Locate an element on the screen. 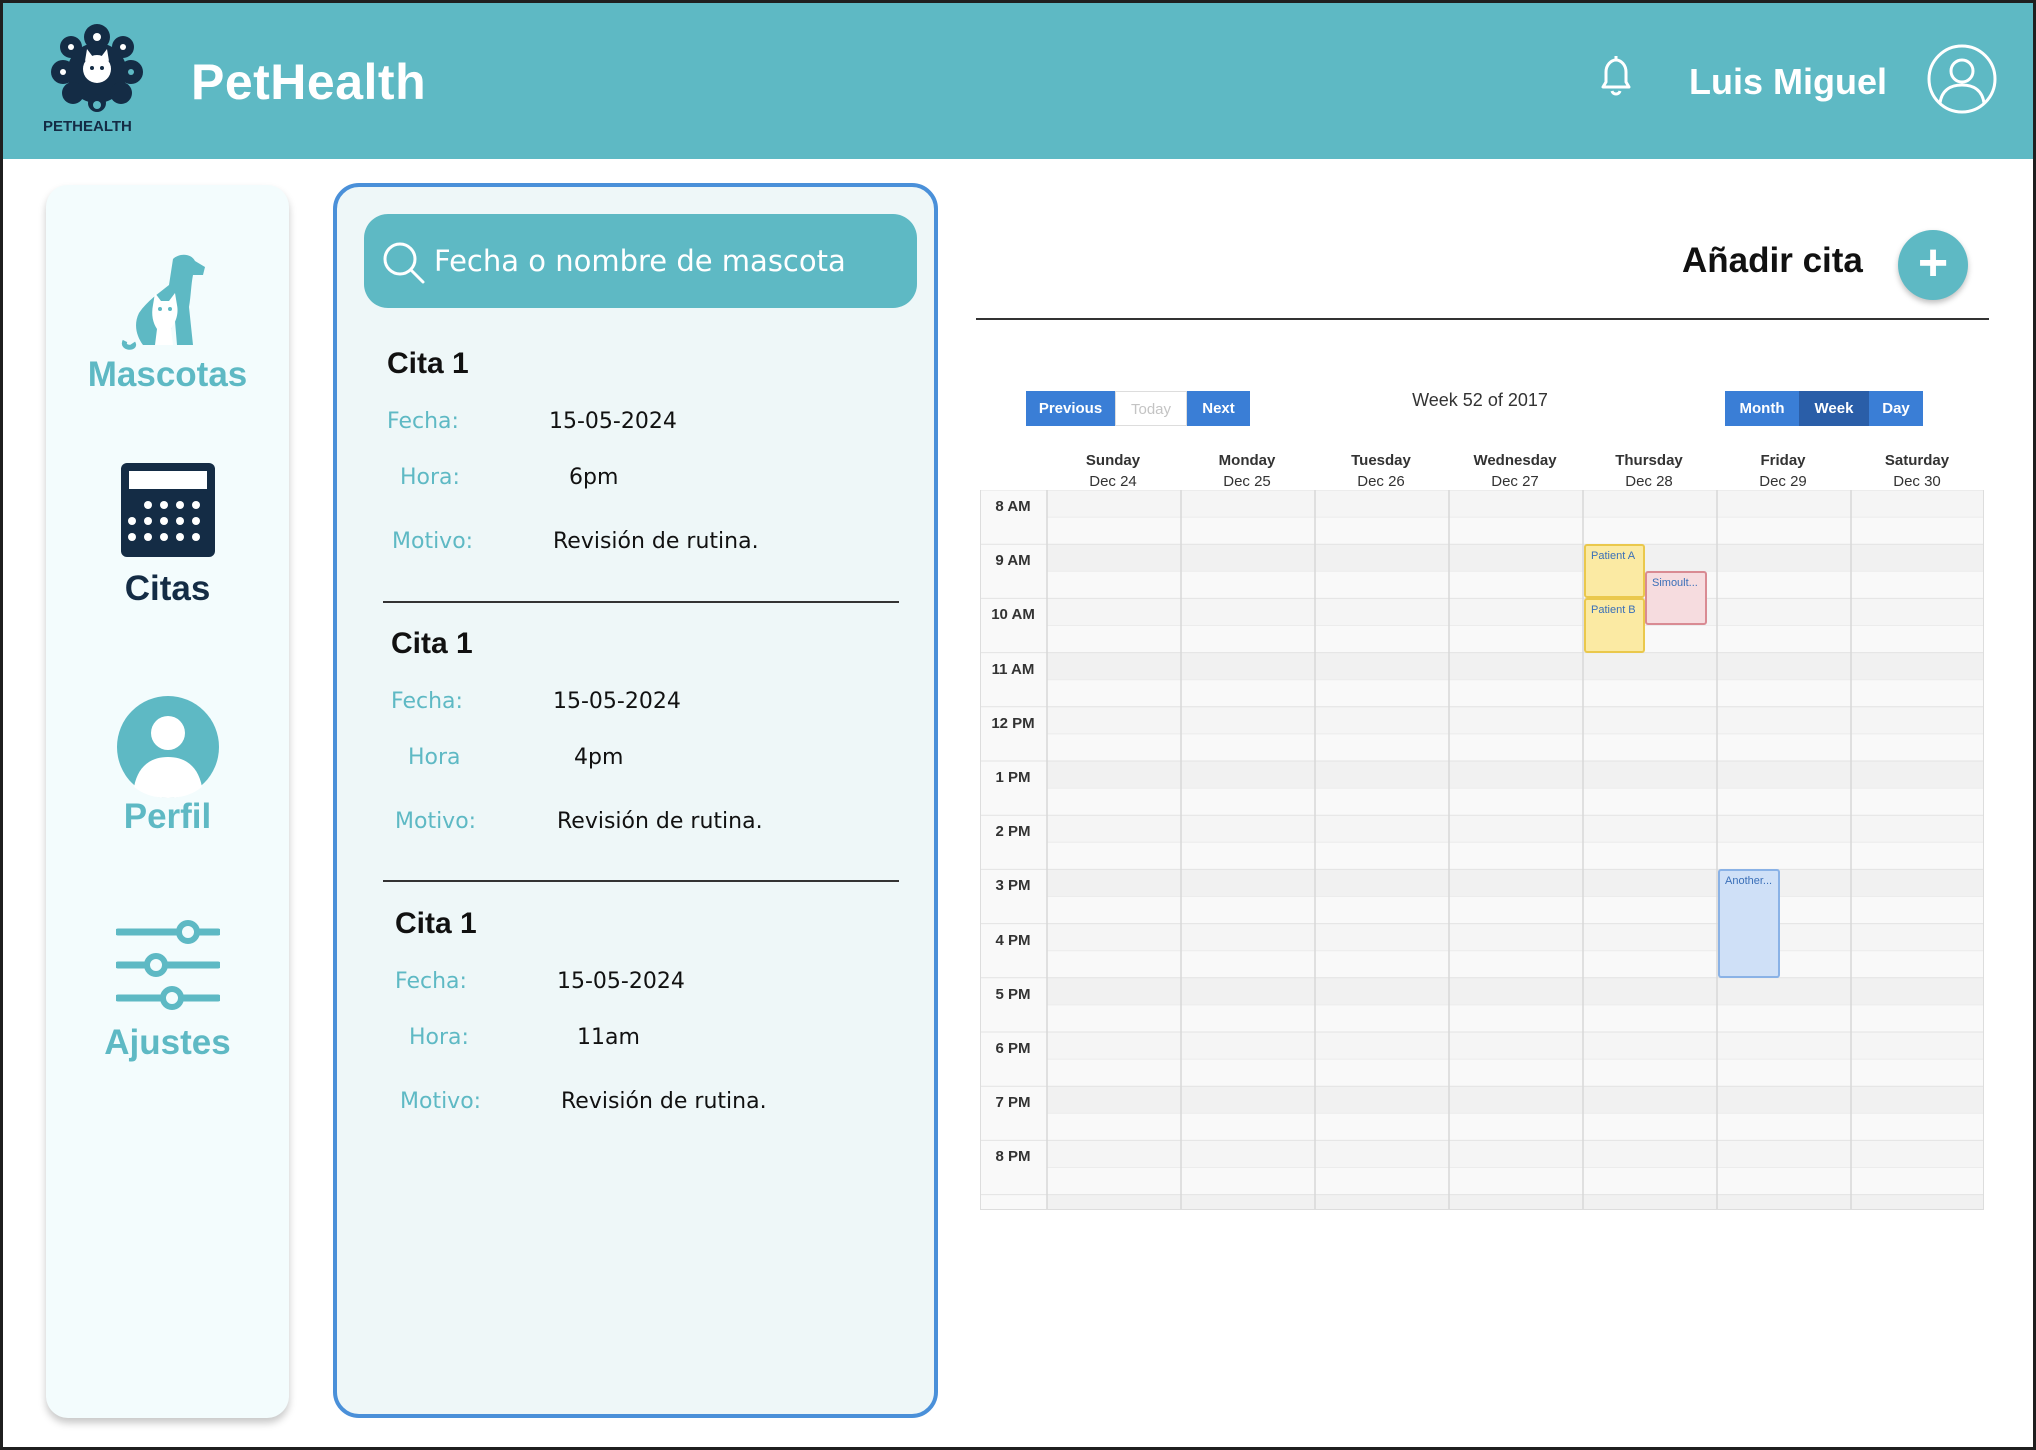 The width and height of the screenshot is (2036, 1450). search-icon is located at coordinates (404, 263).